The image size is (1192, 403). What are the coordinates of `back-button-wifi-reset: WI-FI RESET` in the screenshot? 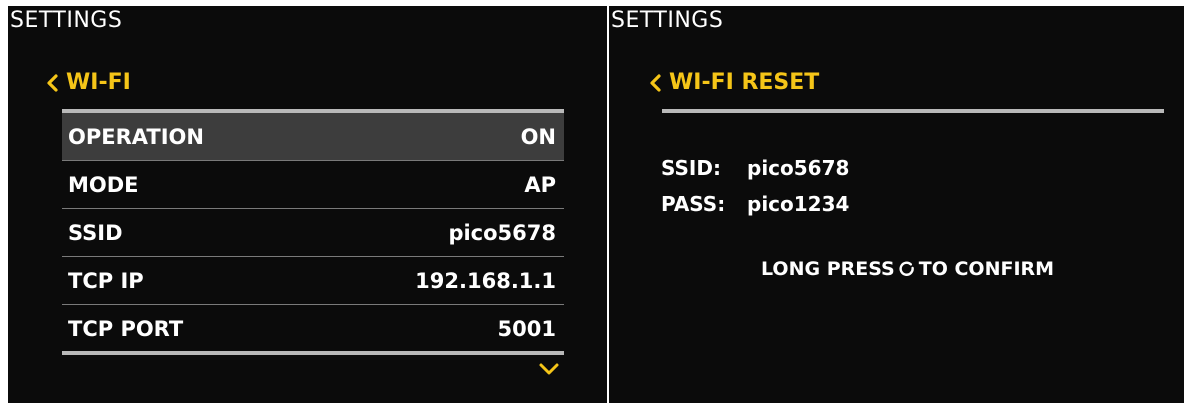 It's located at (733, 82).